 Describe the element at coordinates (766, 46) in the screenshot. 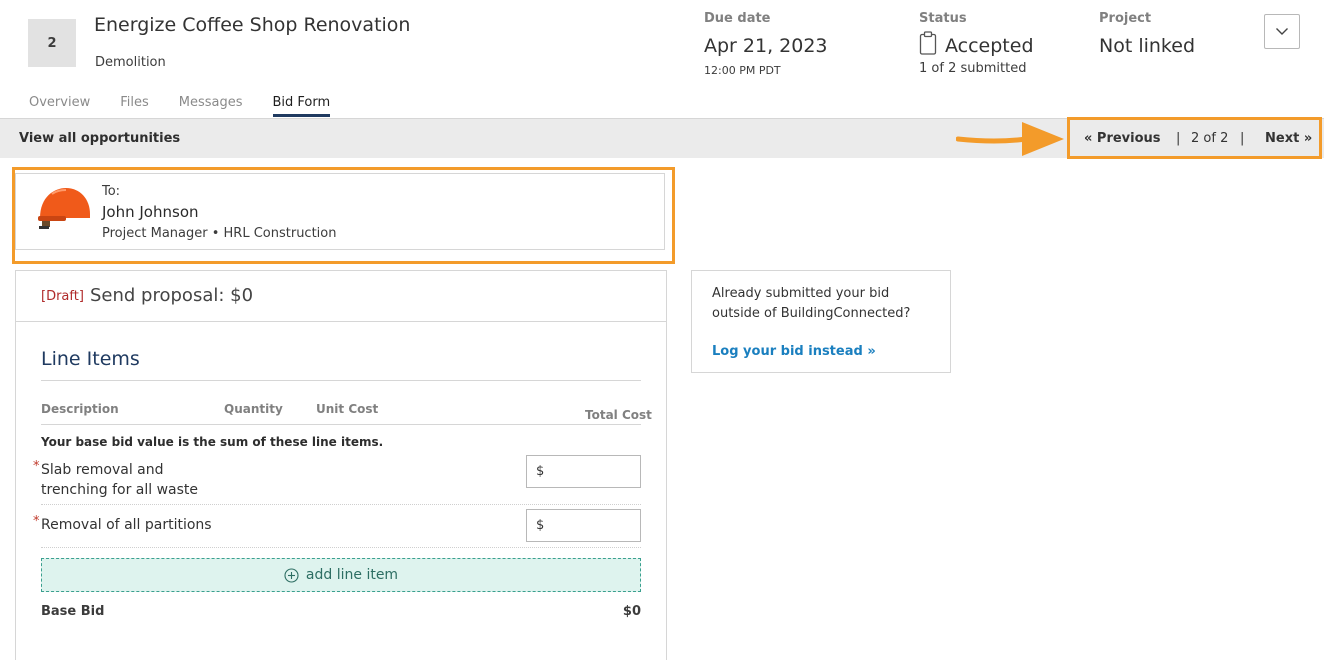

I see `due-date-value: Apr 21, 2023` at that location.